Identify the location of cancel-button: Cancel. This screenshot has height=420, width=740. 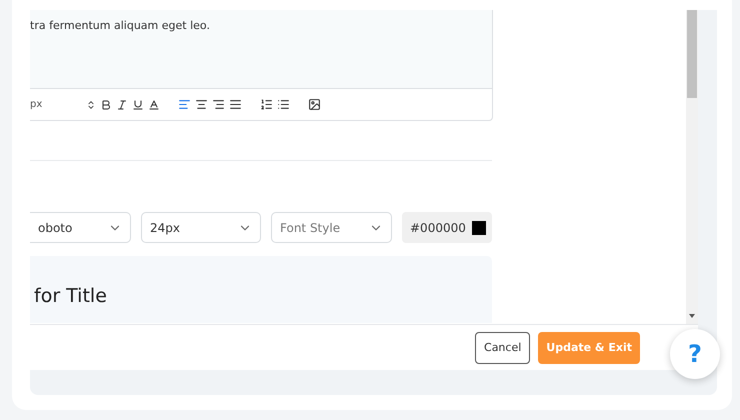
(502, 348).